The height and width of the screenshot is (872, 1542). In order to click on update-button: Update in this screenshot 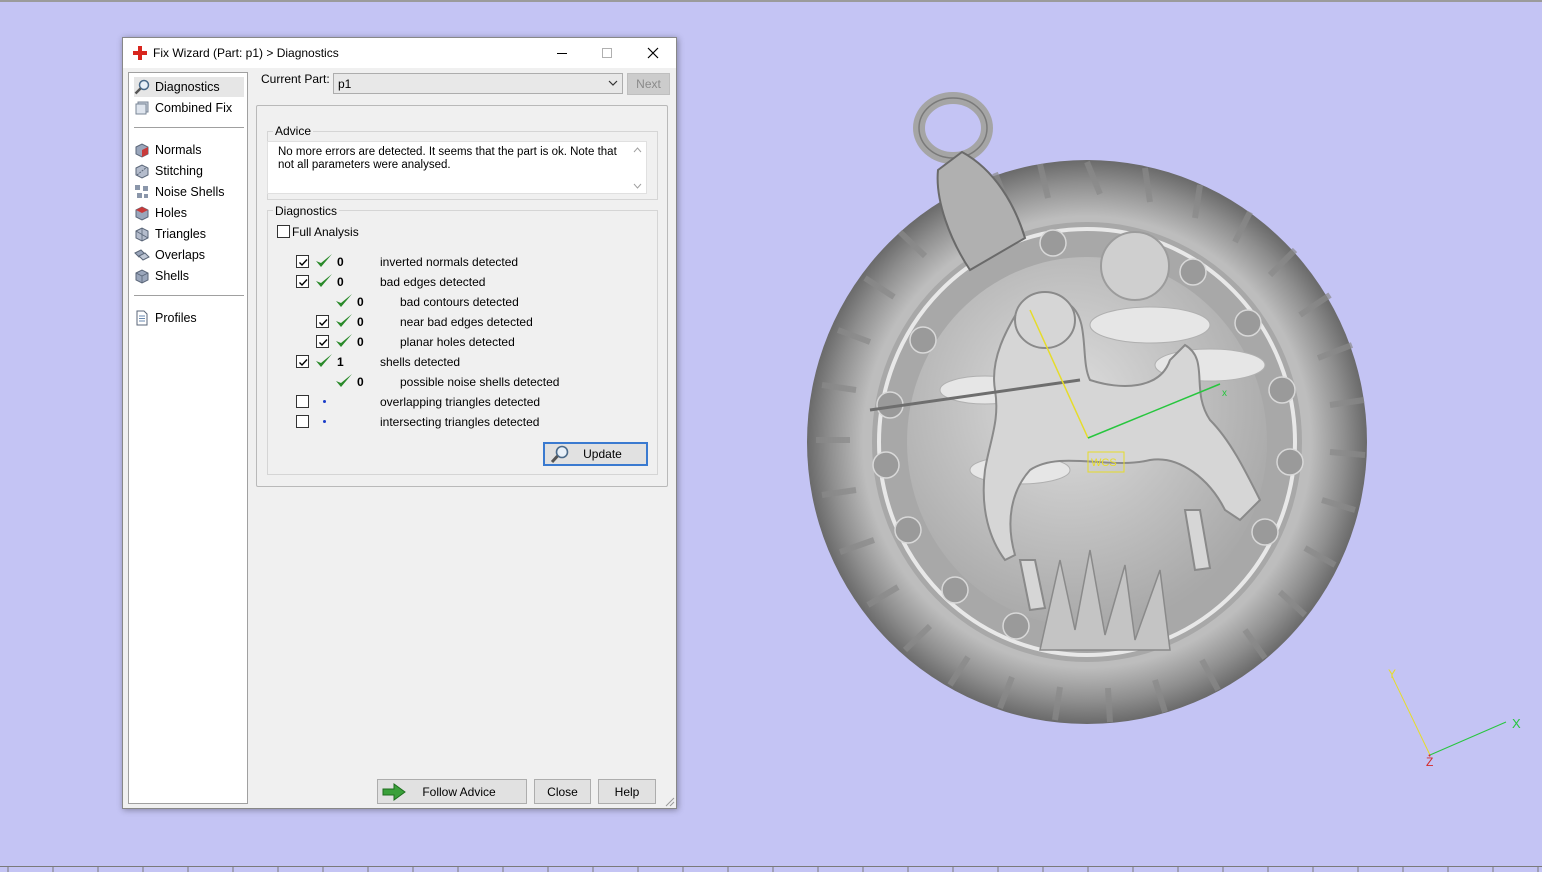, I will do `click(595, 454)`.